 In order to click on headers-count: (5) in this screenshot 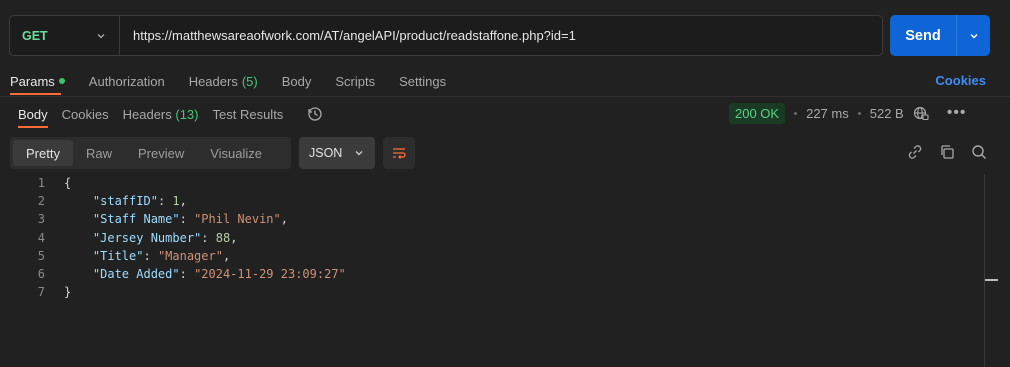, I will do `click(249, 81)`.